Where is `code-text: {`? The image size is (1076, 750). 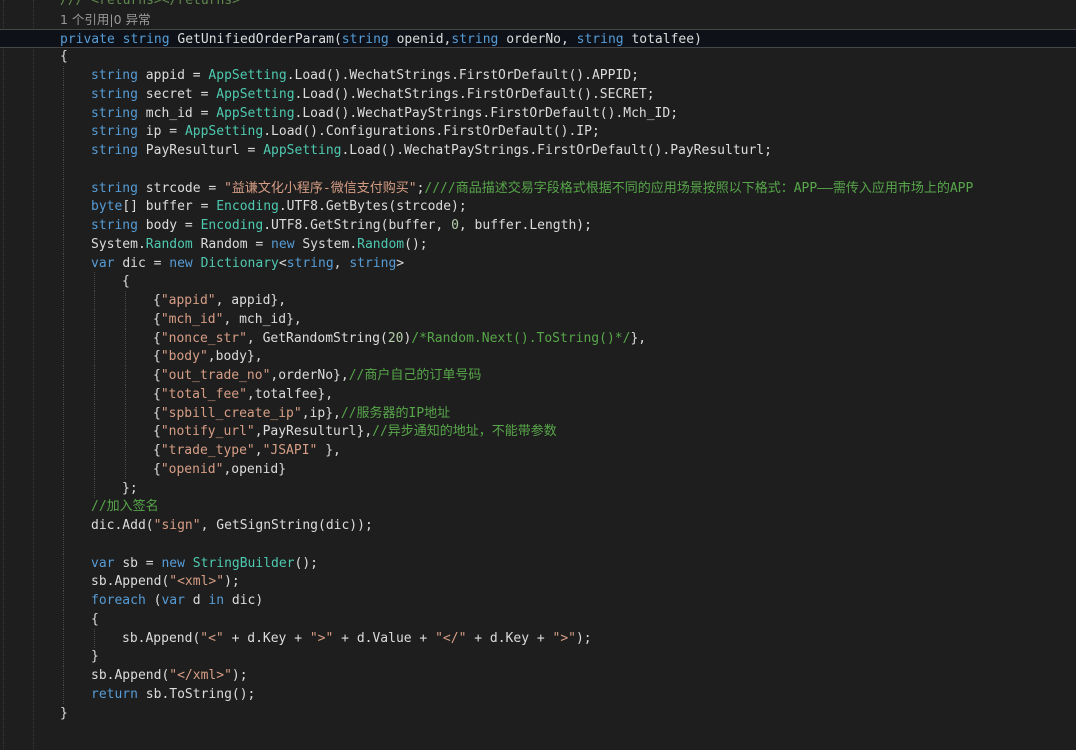
code-text: { is located at coordinates (64, 56).